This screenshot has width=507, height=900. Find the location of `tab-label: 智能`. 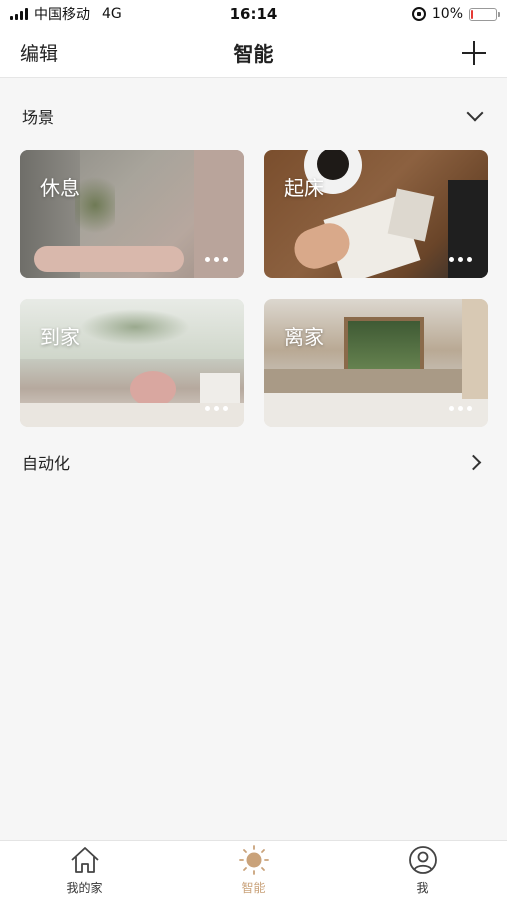

tab-label: 智能 is located at coordinates (253, 888).